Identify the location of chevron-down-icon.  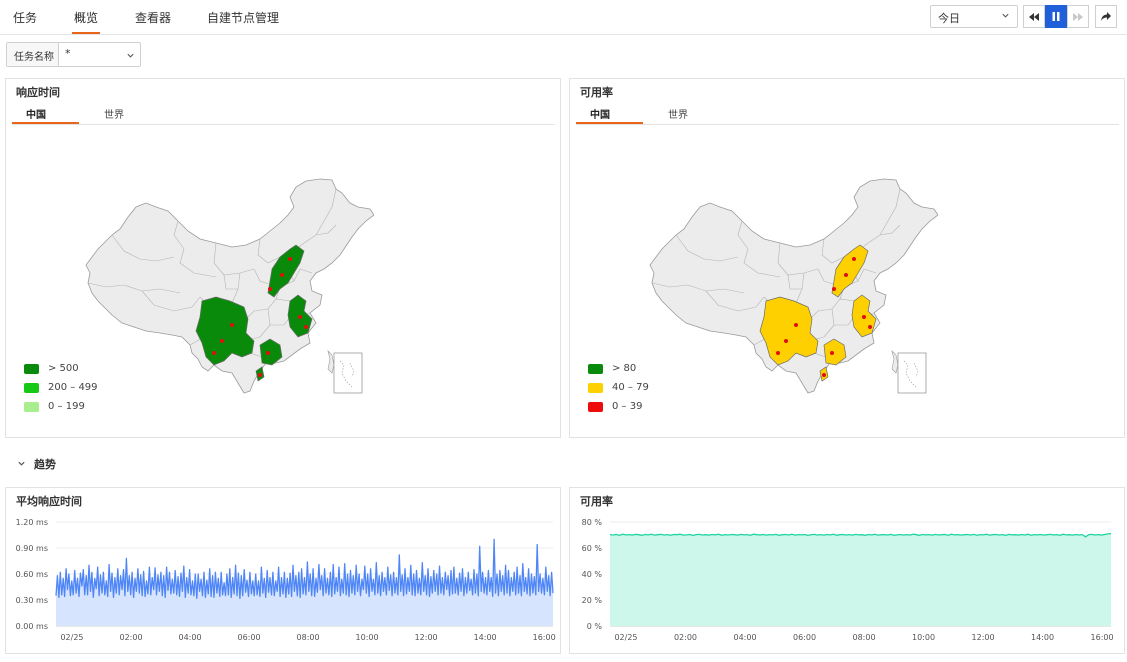
(1005, 15).